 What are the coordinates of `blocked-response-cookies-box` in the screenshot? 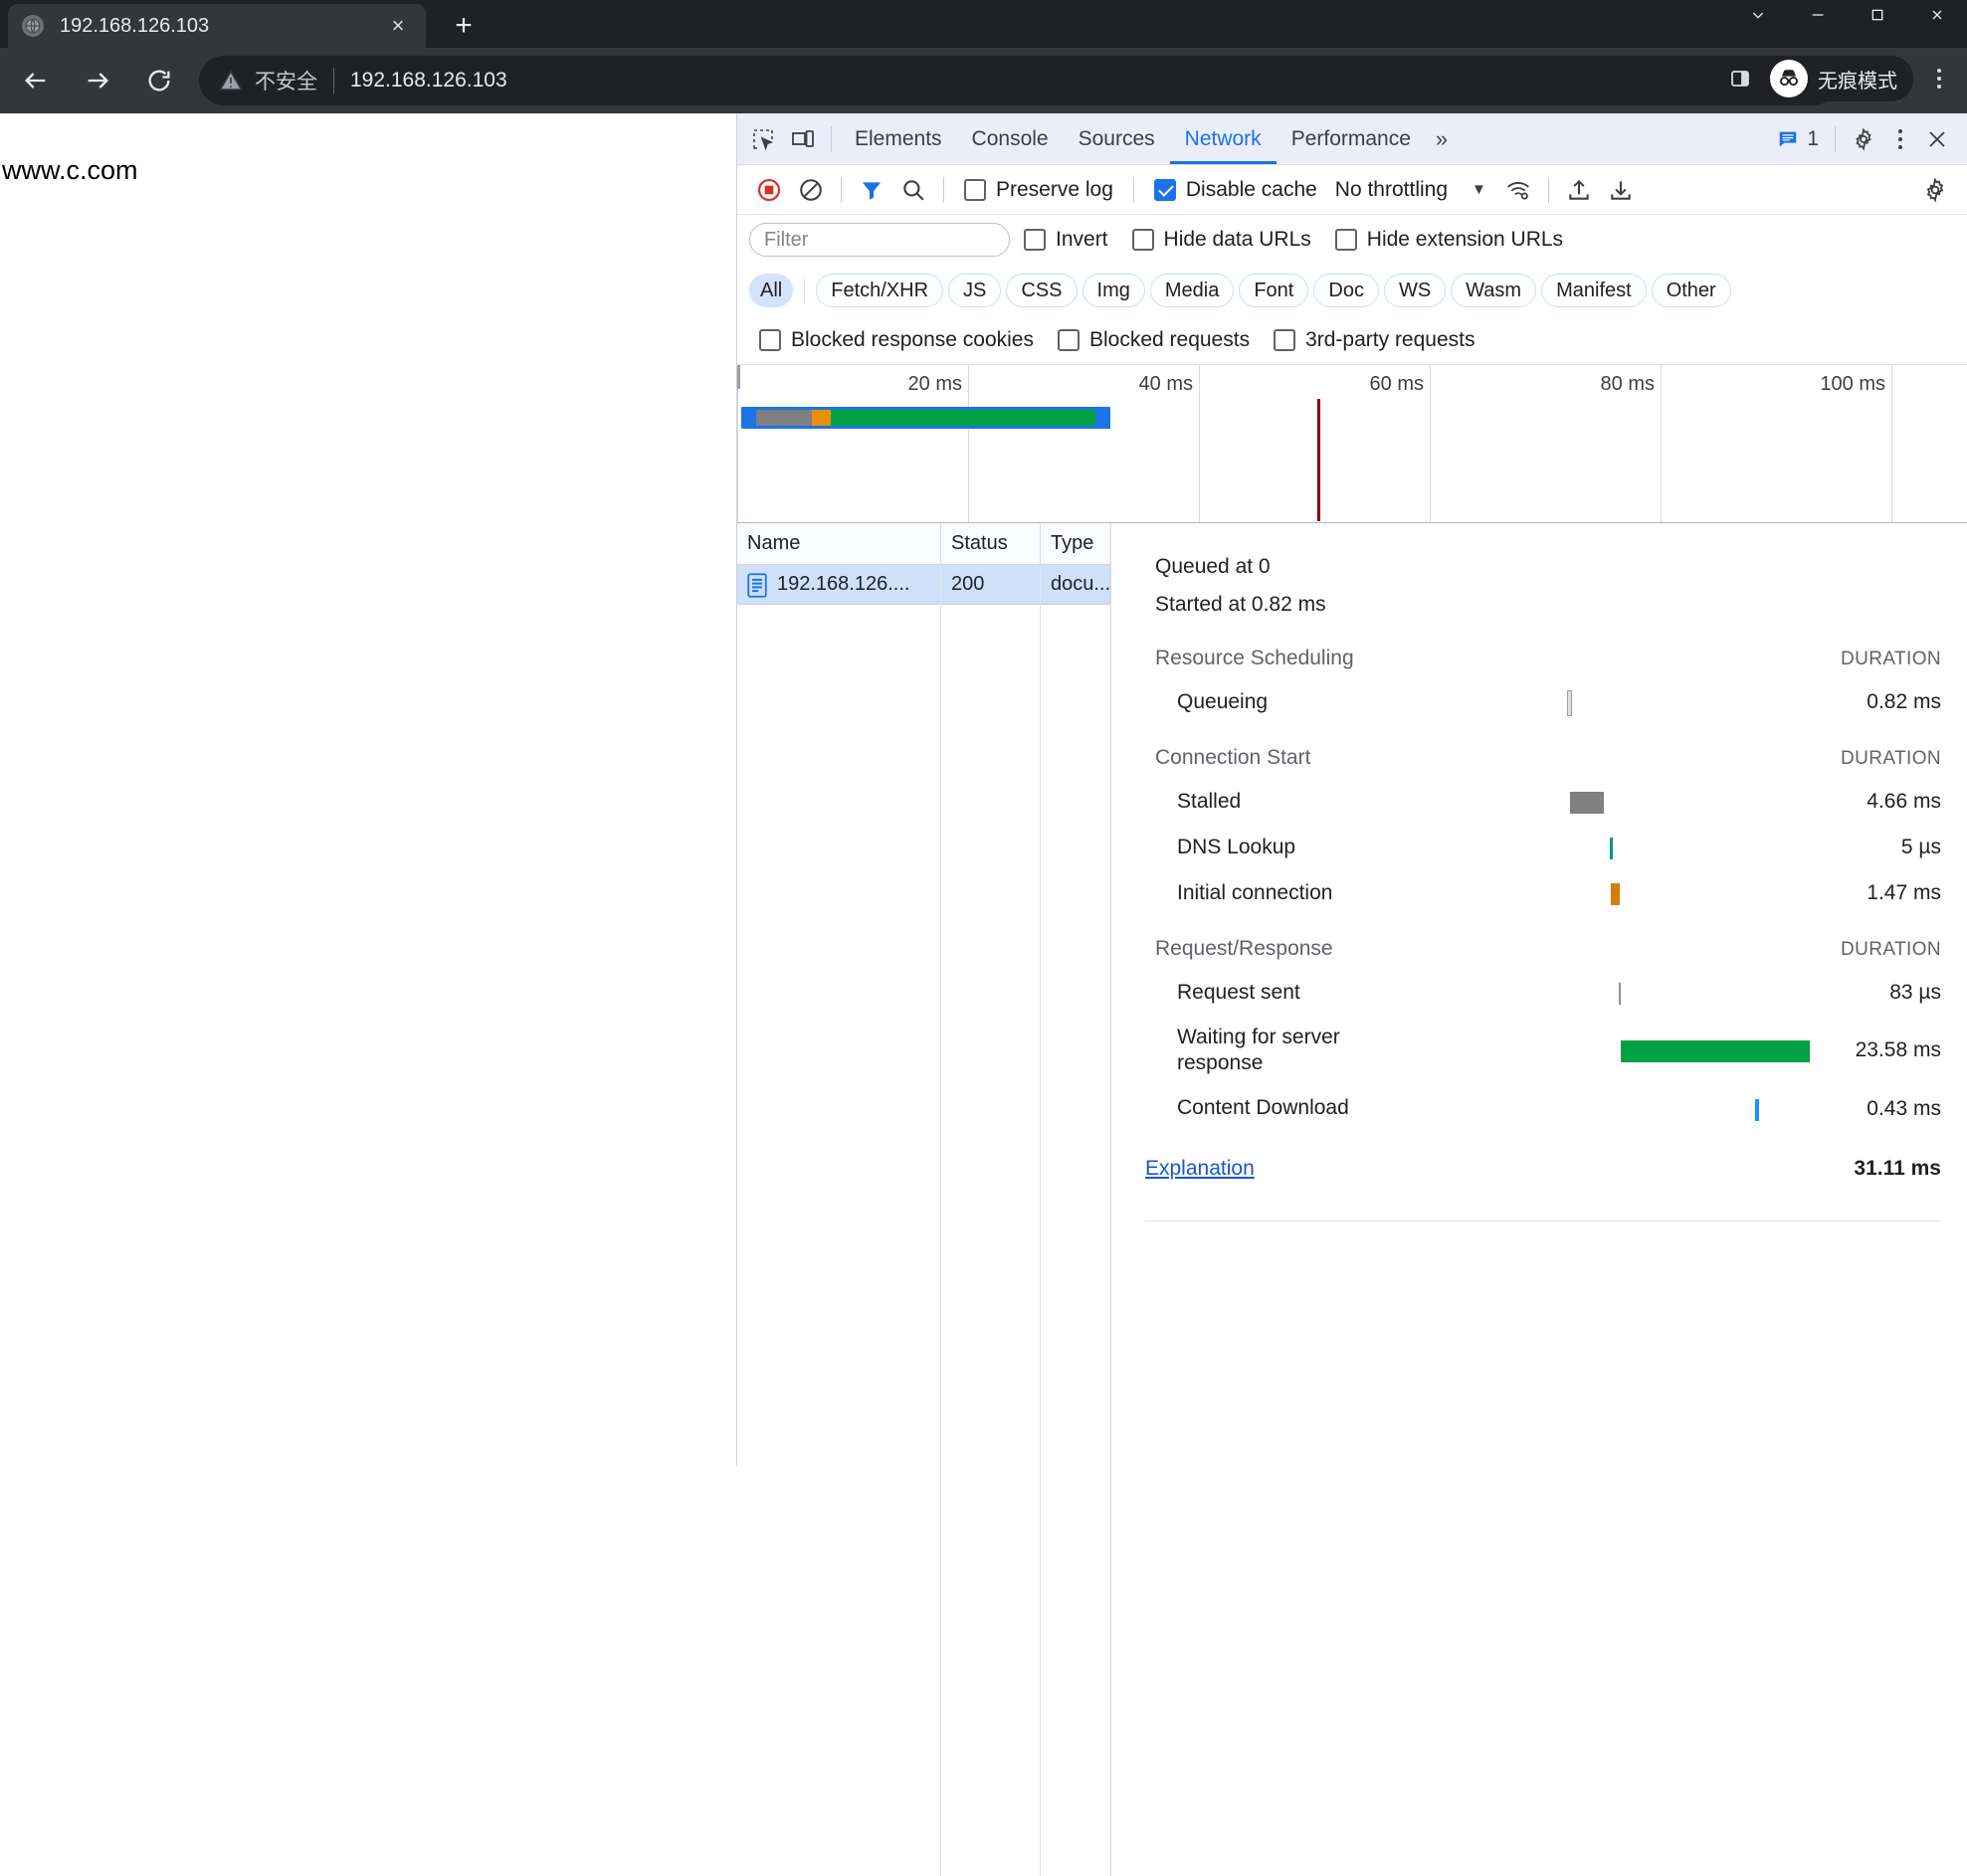 It's located at (770, 340).